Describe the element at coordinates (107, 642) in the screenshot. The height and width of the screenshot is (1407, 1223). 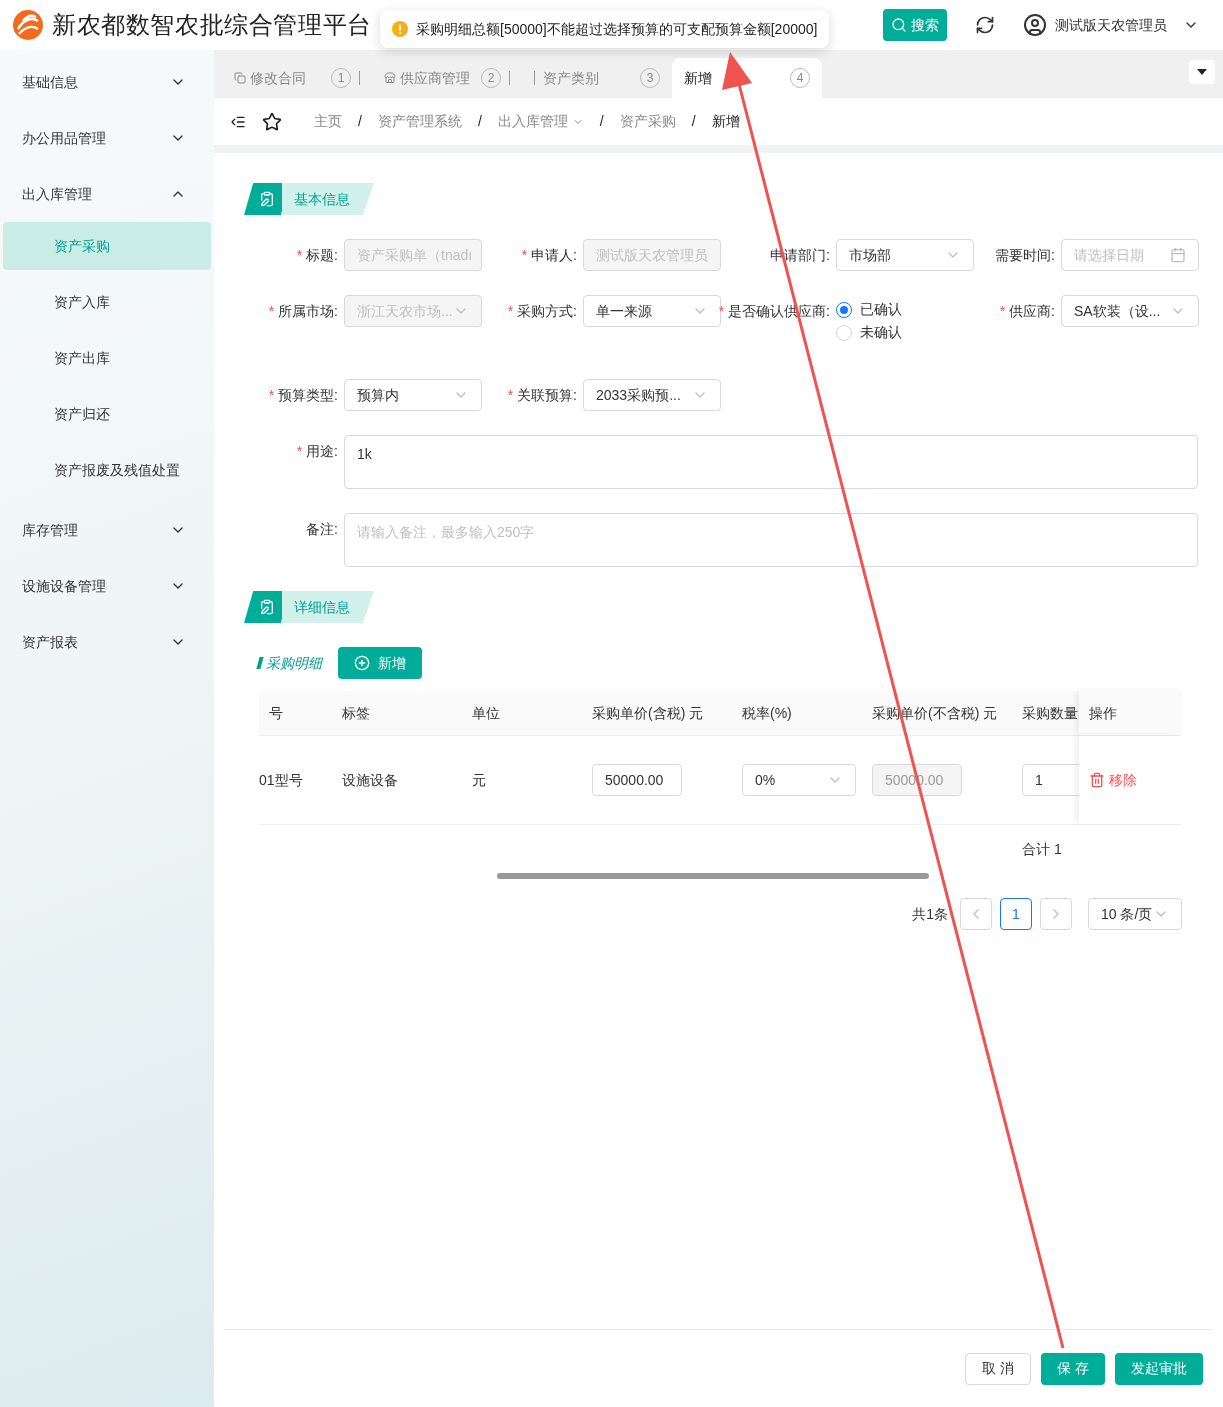
I see `sidebar-group: 资产报表` at that location.